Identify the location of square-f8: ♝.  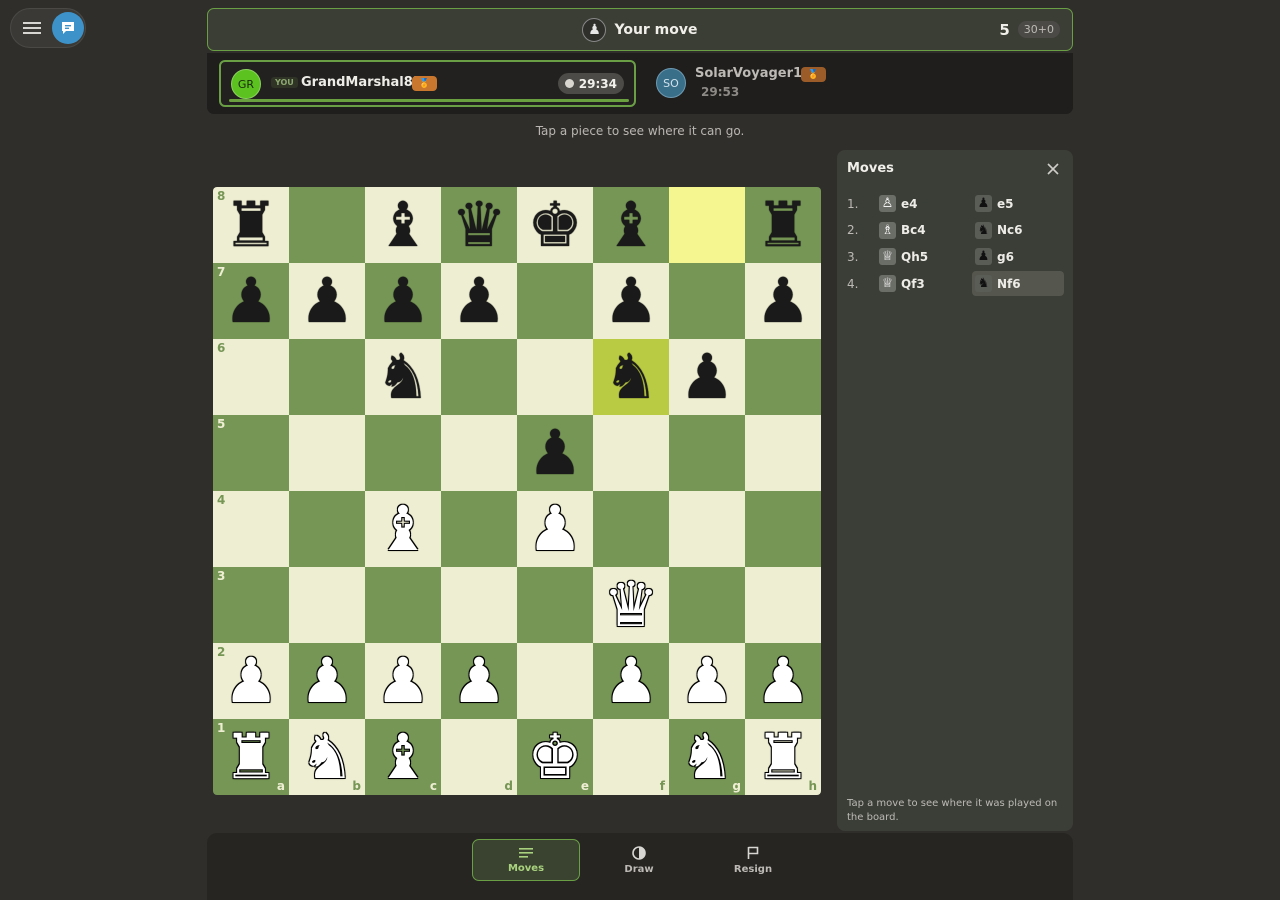
(631, 225).